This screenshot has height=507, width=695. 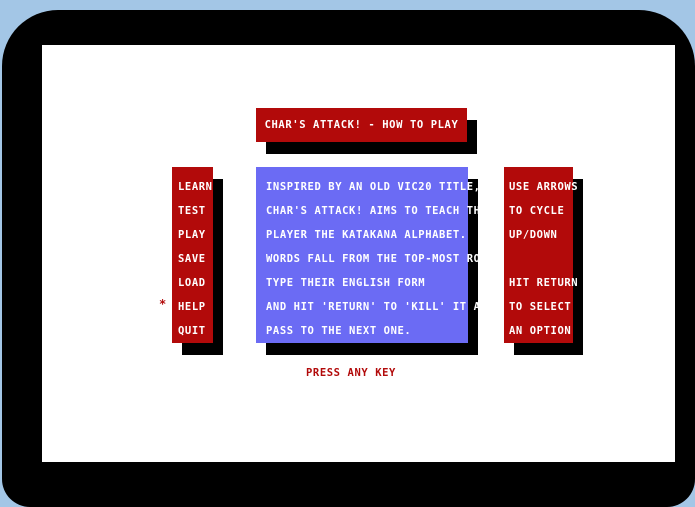 I want to click on help-line: UP/DOWN, so click(x=533, y=235).